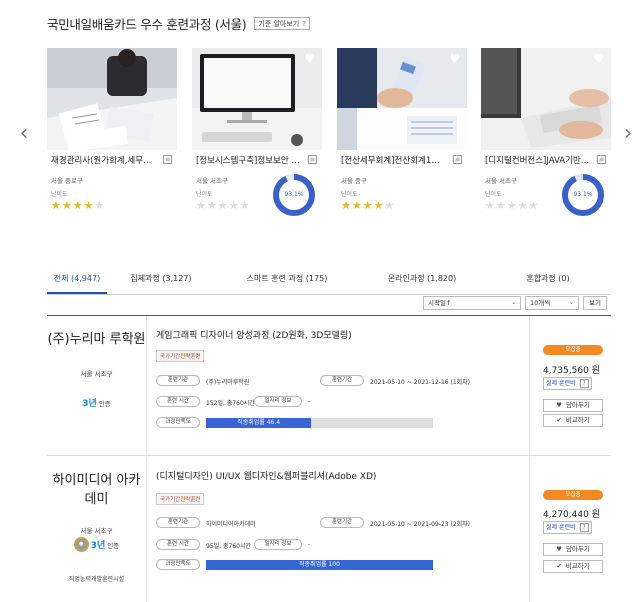 The width and height of the screenshot is (644, 602). What do you see at coordinates (540, 303) in the screenshot?
I see `page-size-value: 10개씩` at bounding box center [540, 303].